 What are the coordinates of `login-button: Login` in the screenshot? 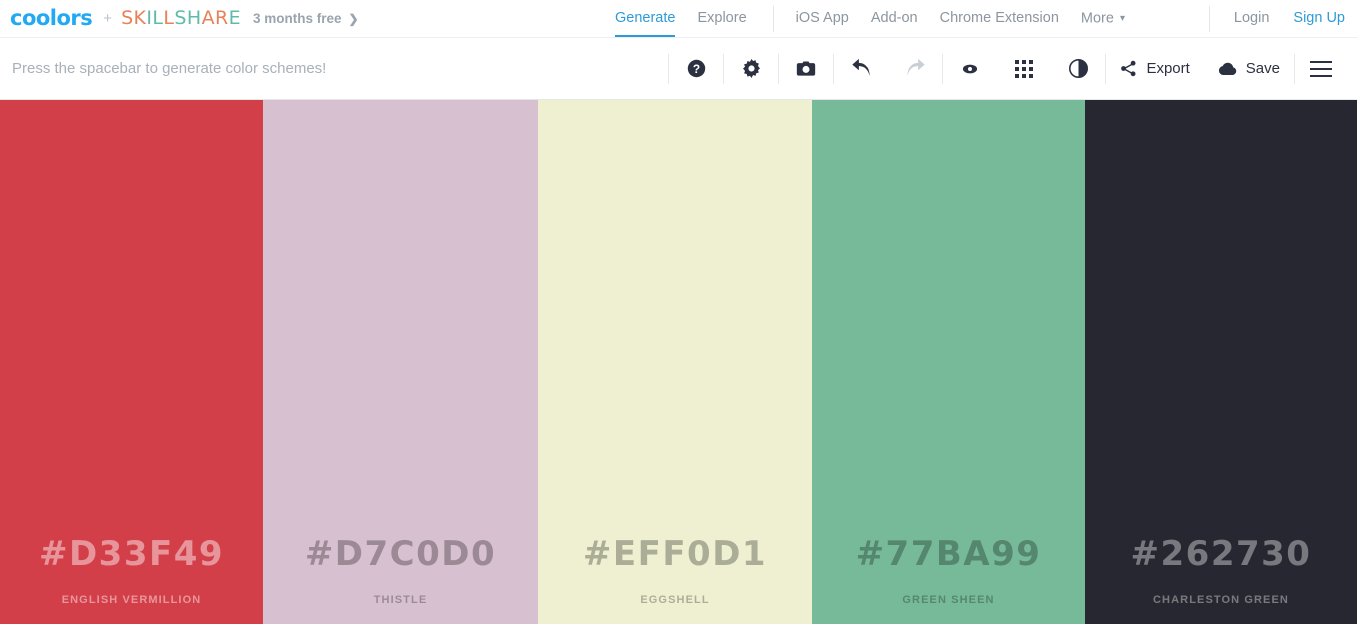 It's located at (1251, 18).